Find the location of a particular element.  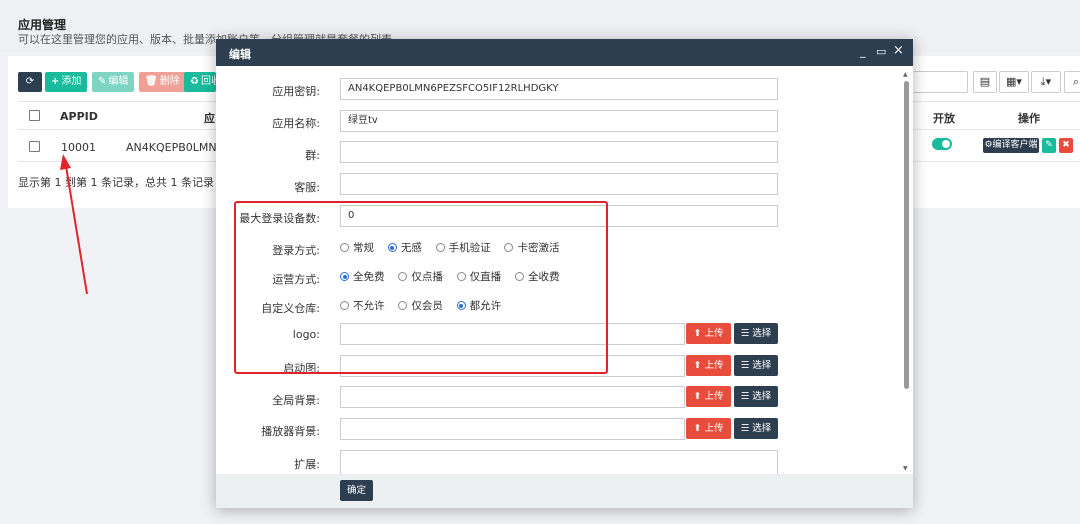

app-name-label: 应用名称: is located at coordinates (296, 123).